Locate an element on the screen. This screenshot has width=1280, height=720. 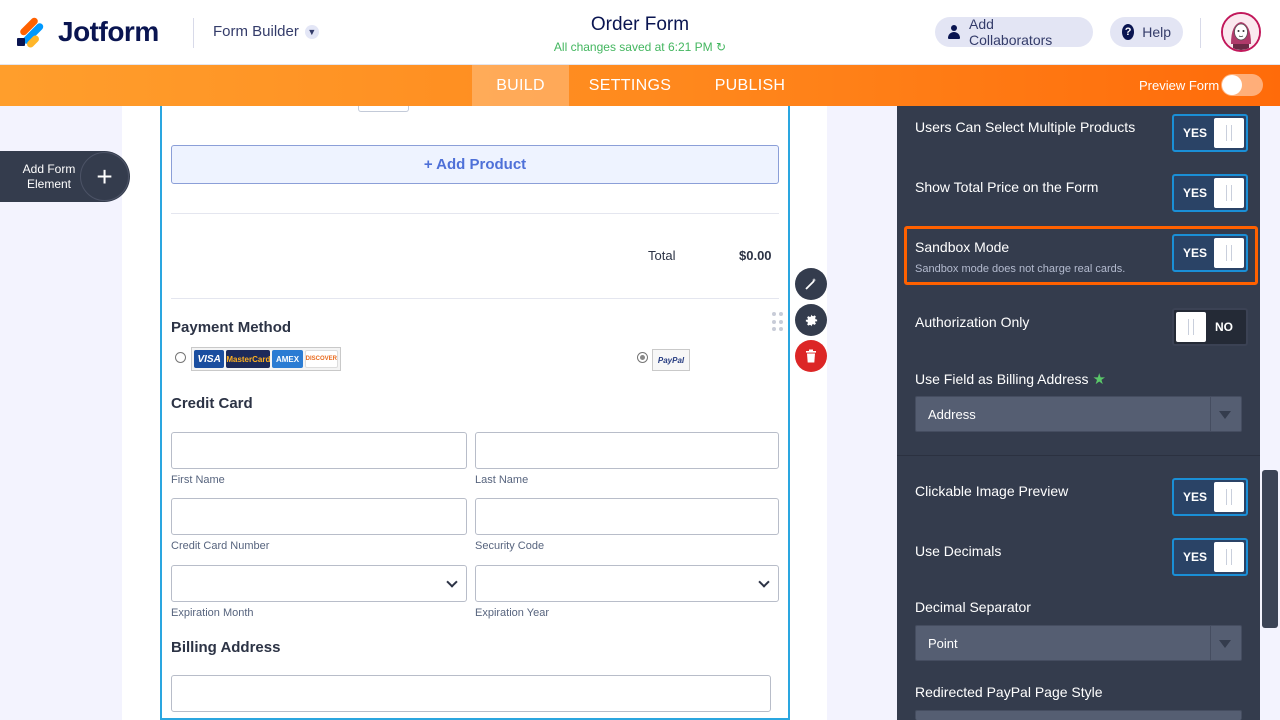
add-collaborators-button: Add Collaborators is located at coordinates (1014, 32).